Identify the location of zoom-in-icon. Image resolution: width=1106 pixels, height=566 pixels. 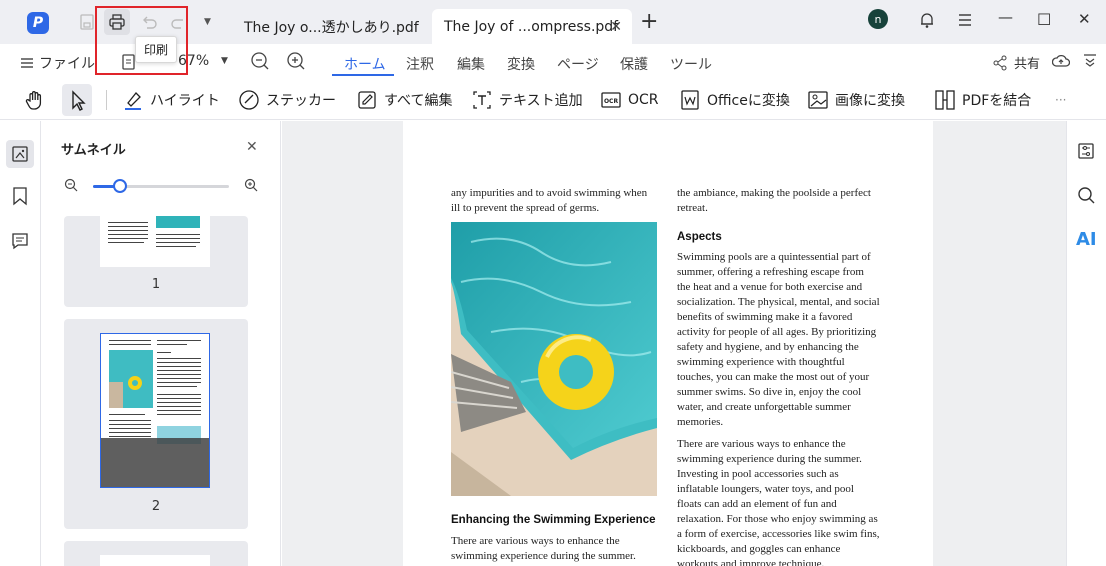
(296, 61).